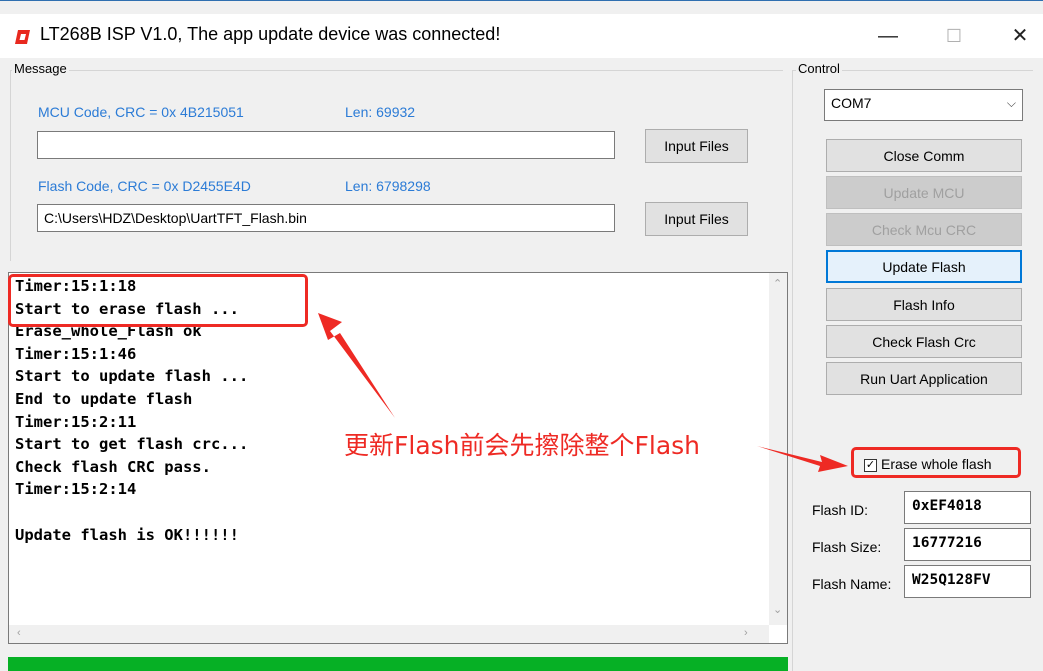 This screenshot has height=671, width=1043. What do you see at coordinates (389, 634) in the screenshot?
I see `log-horizontal-scrollbar: ‹ ›` at bounding box center [389, 634].